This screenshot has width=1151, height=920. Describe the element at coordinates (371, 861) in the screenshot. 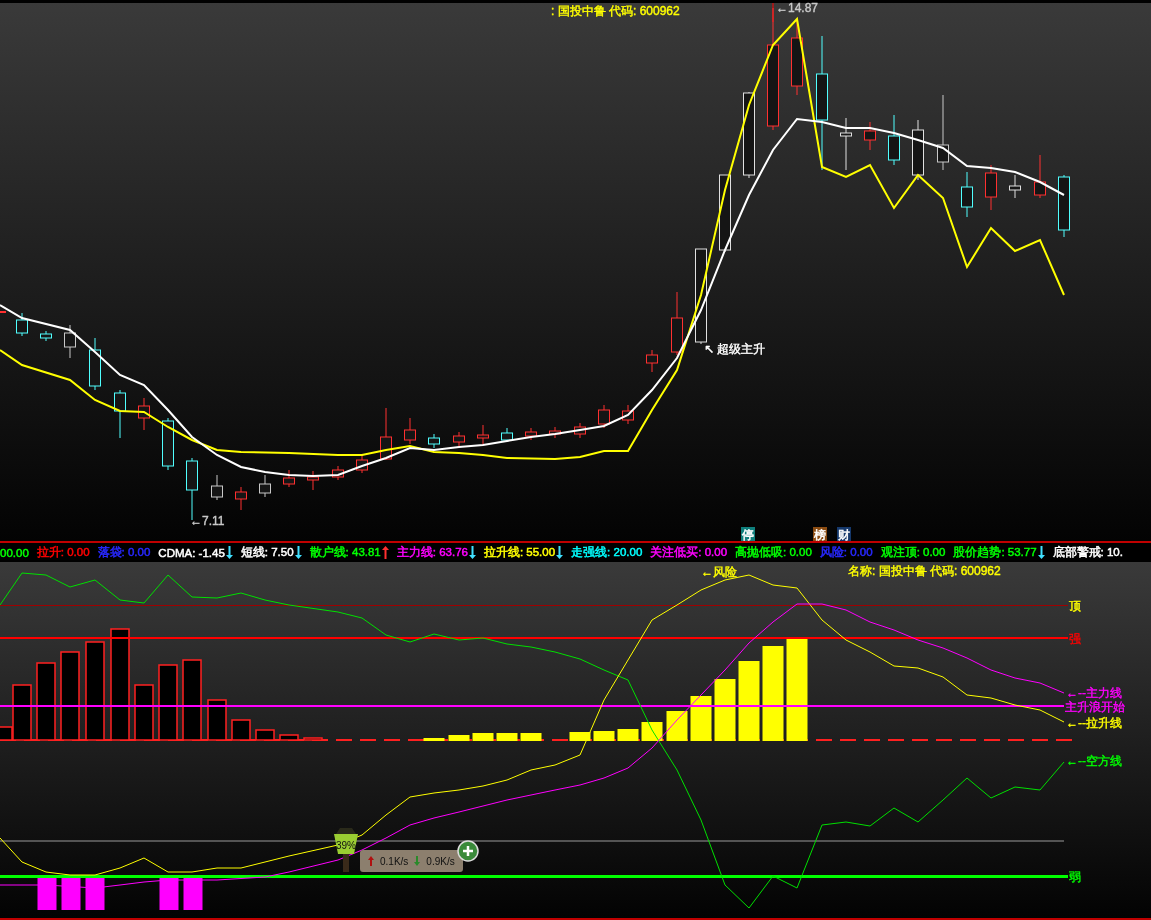

I see `up-arrow-icon` at that location.